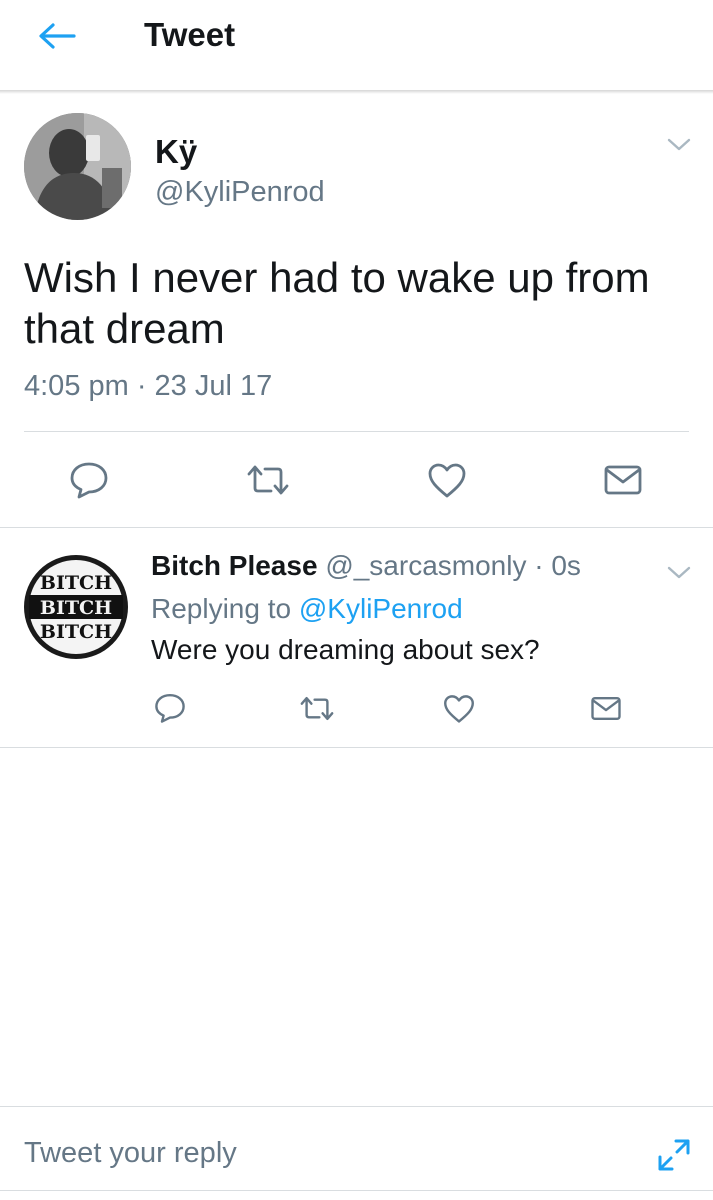  What do you see at coordinates (176, 152) in the screenshot?
I see `author-name: Kÿ` at bounding box center [176, 152].